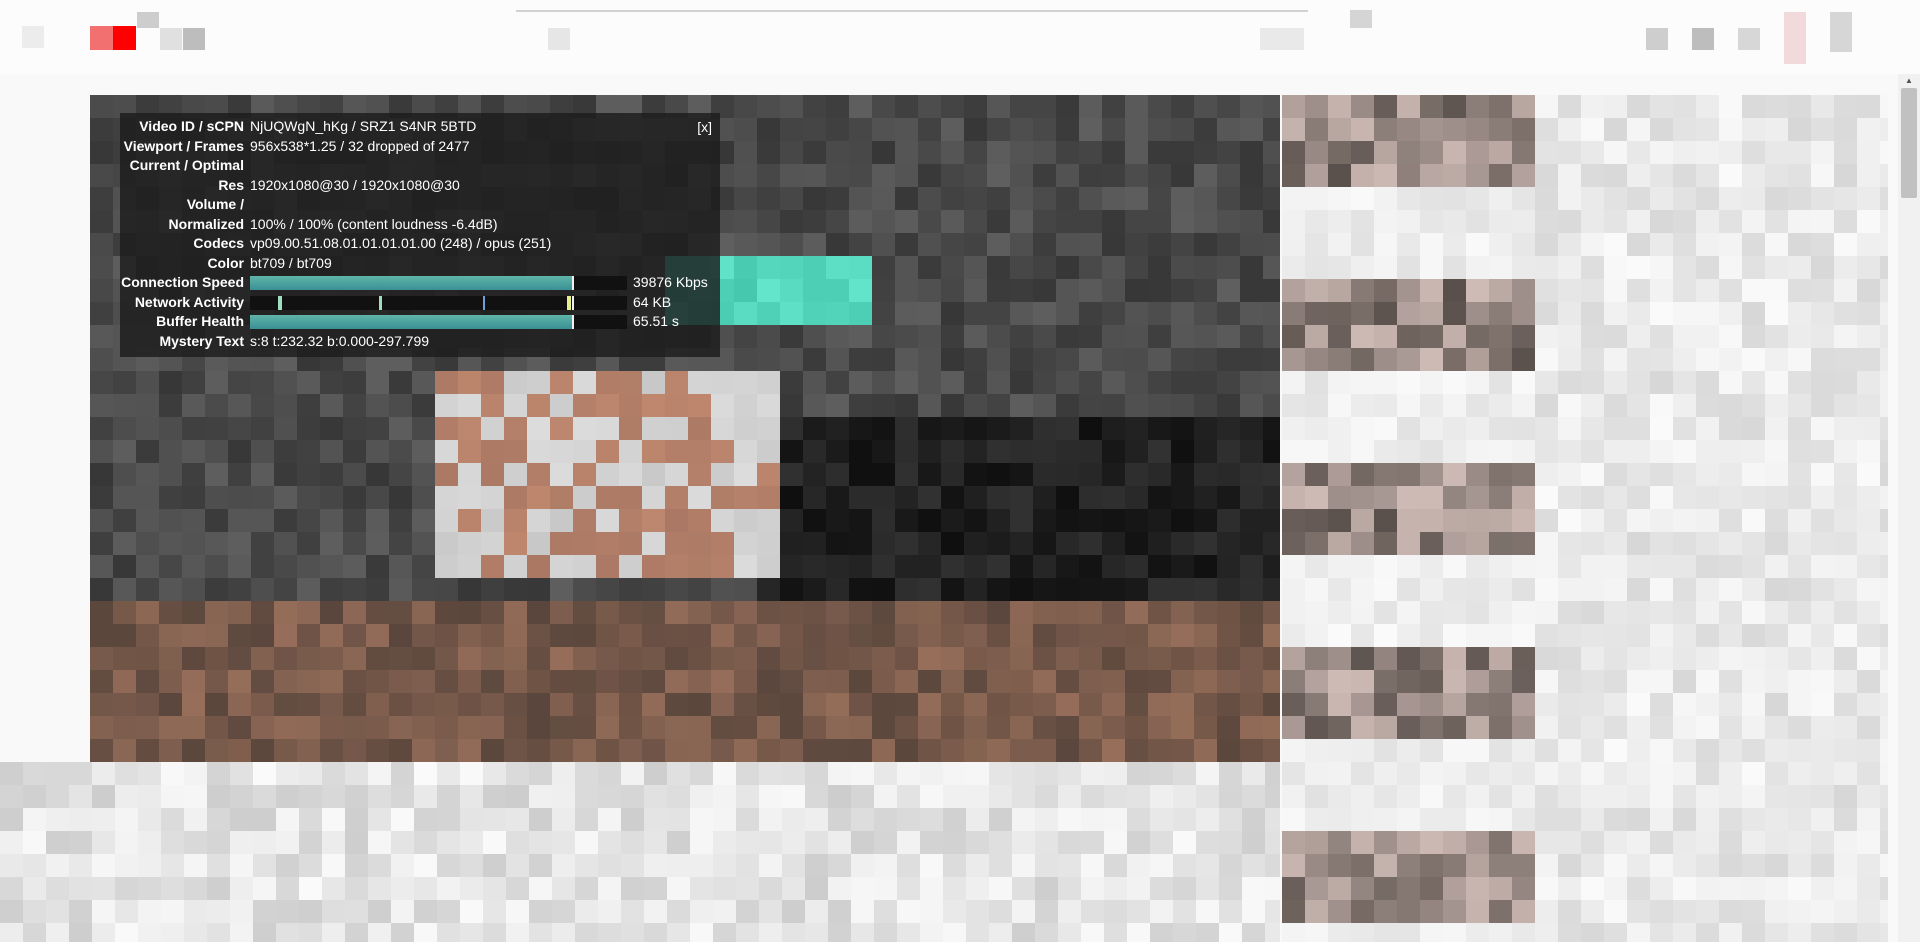  Describe the element at coordinates (113, 38) in the screenshot. I see `youtube-logo-icon` at that location.